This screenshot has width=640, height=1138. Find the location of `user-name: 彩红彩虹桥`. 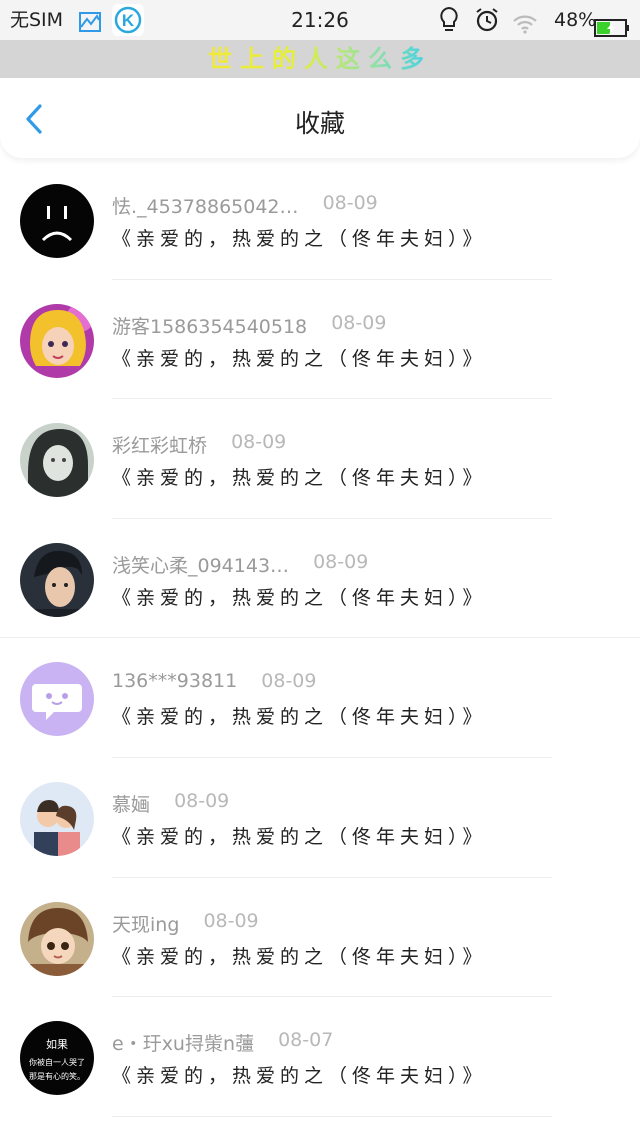

user-name: 彩红彩虹桥 is located at coordinates (159, 444).